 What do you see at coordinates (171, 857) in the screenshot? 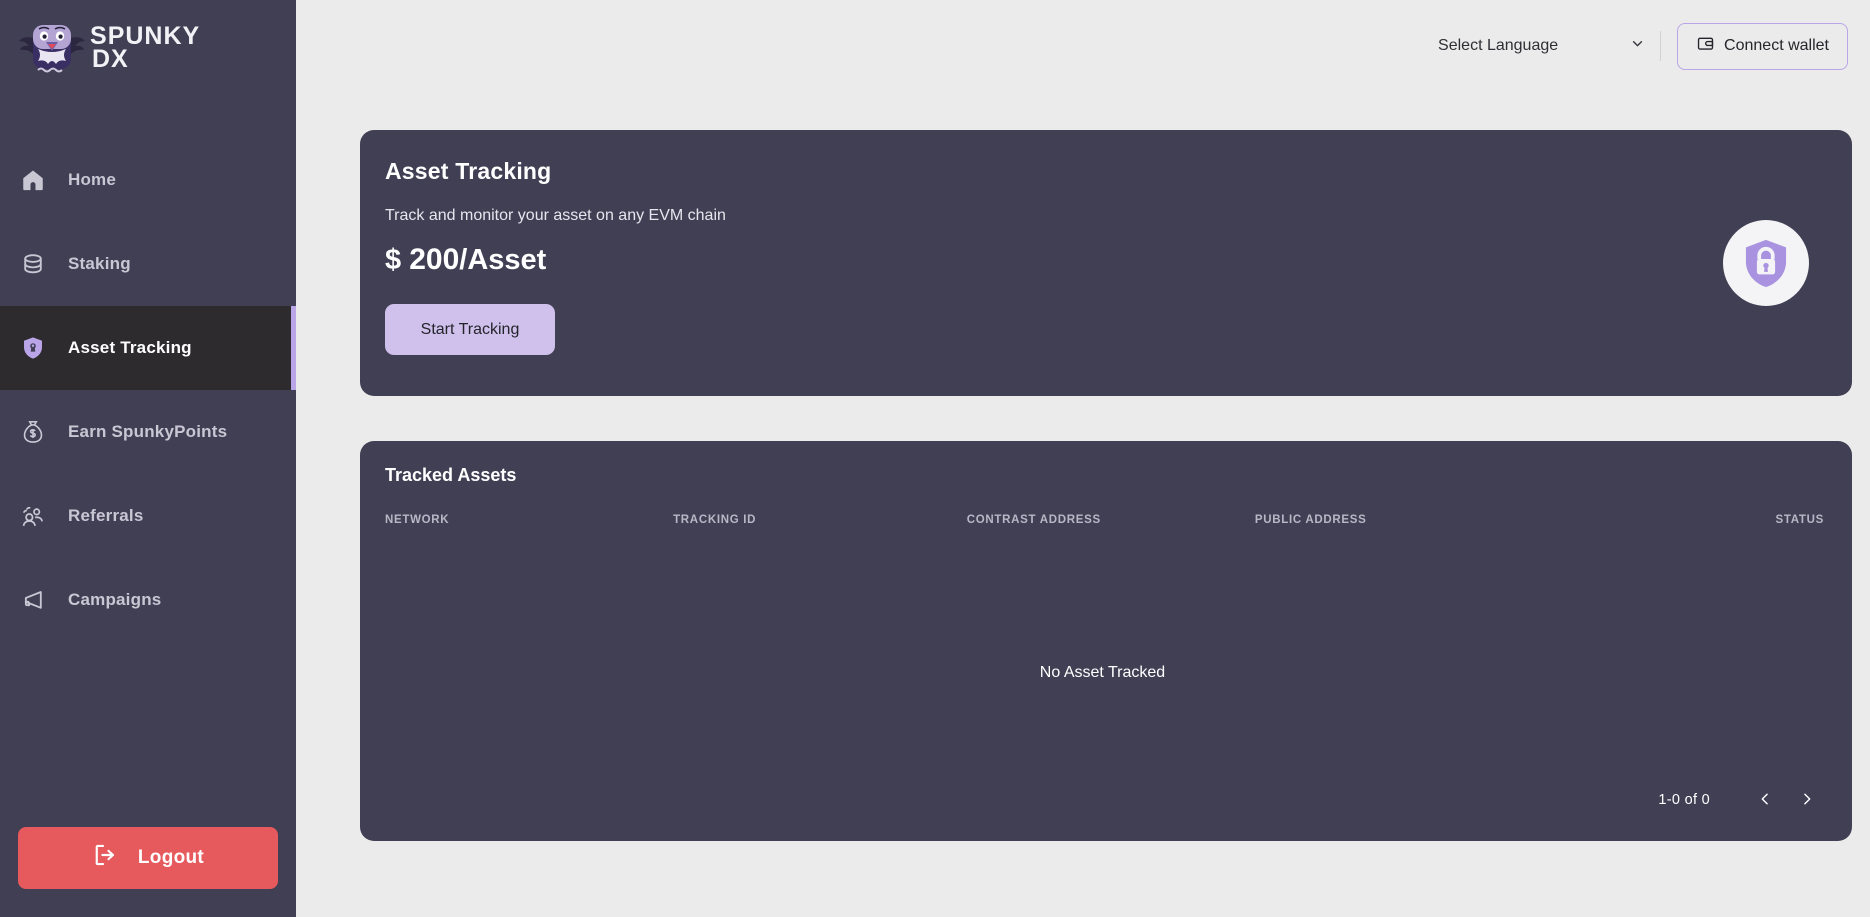
I see `logout-label: Logout` at bounding box center [171, 857].